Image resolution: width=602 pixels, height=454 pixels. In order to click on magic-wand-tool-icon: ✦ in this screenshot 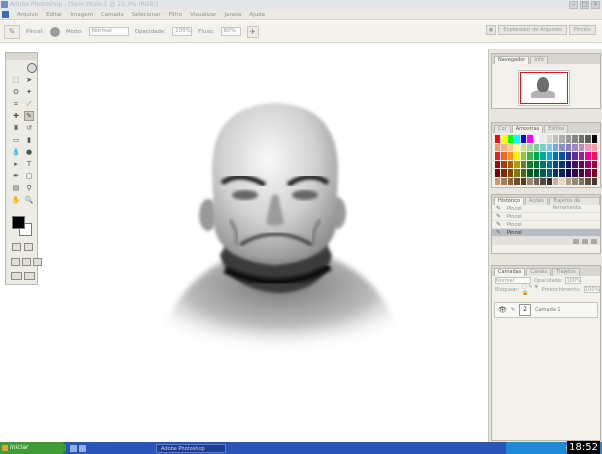, I will do `click(29, 92)`.